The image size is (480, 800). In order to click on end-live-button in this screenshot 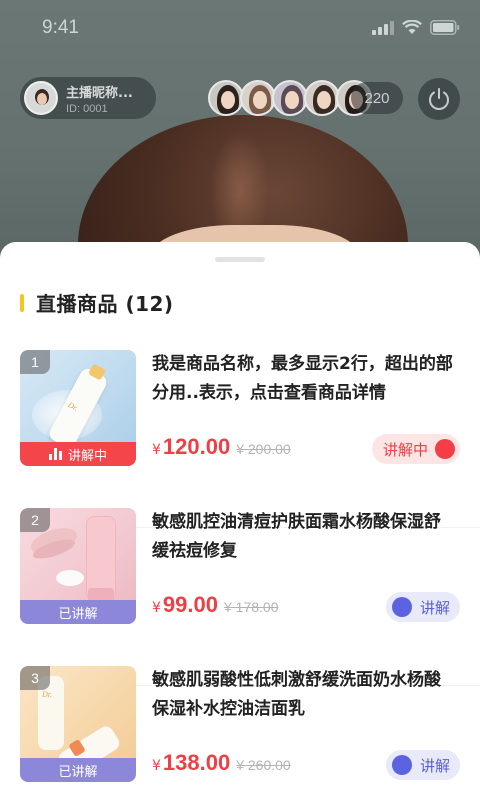, I will do `click(439, 99)`.